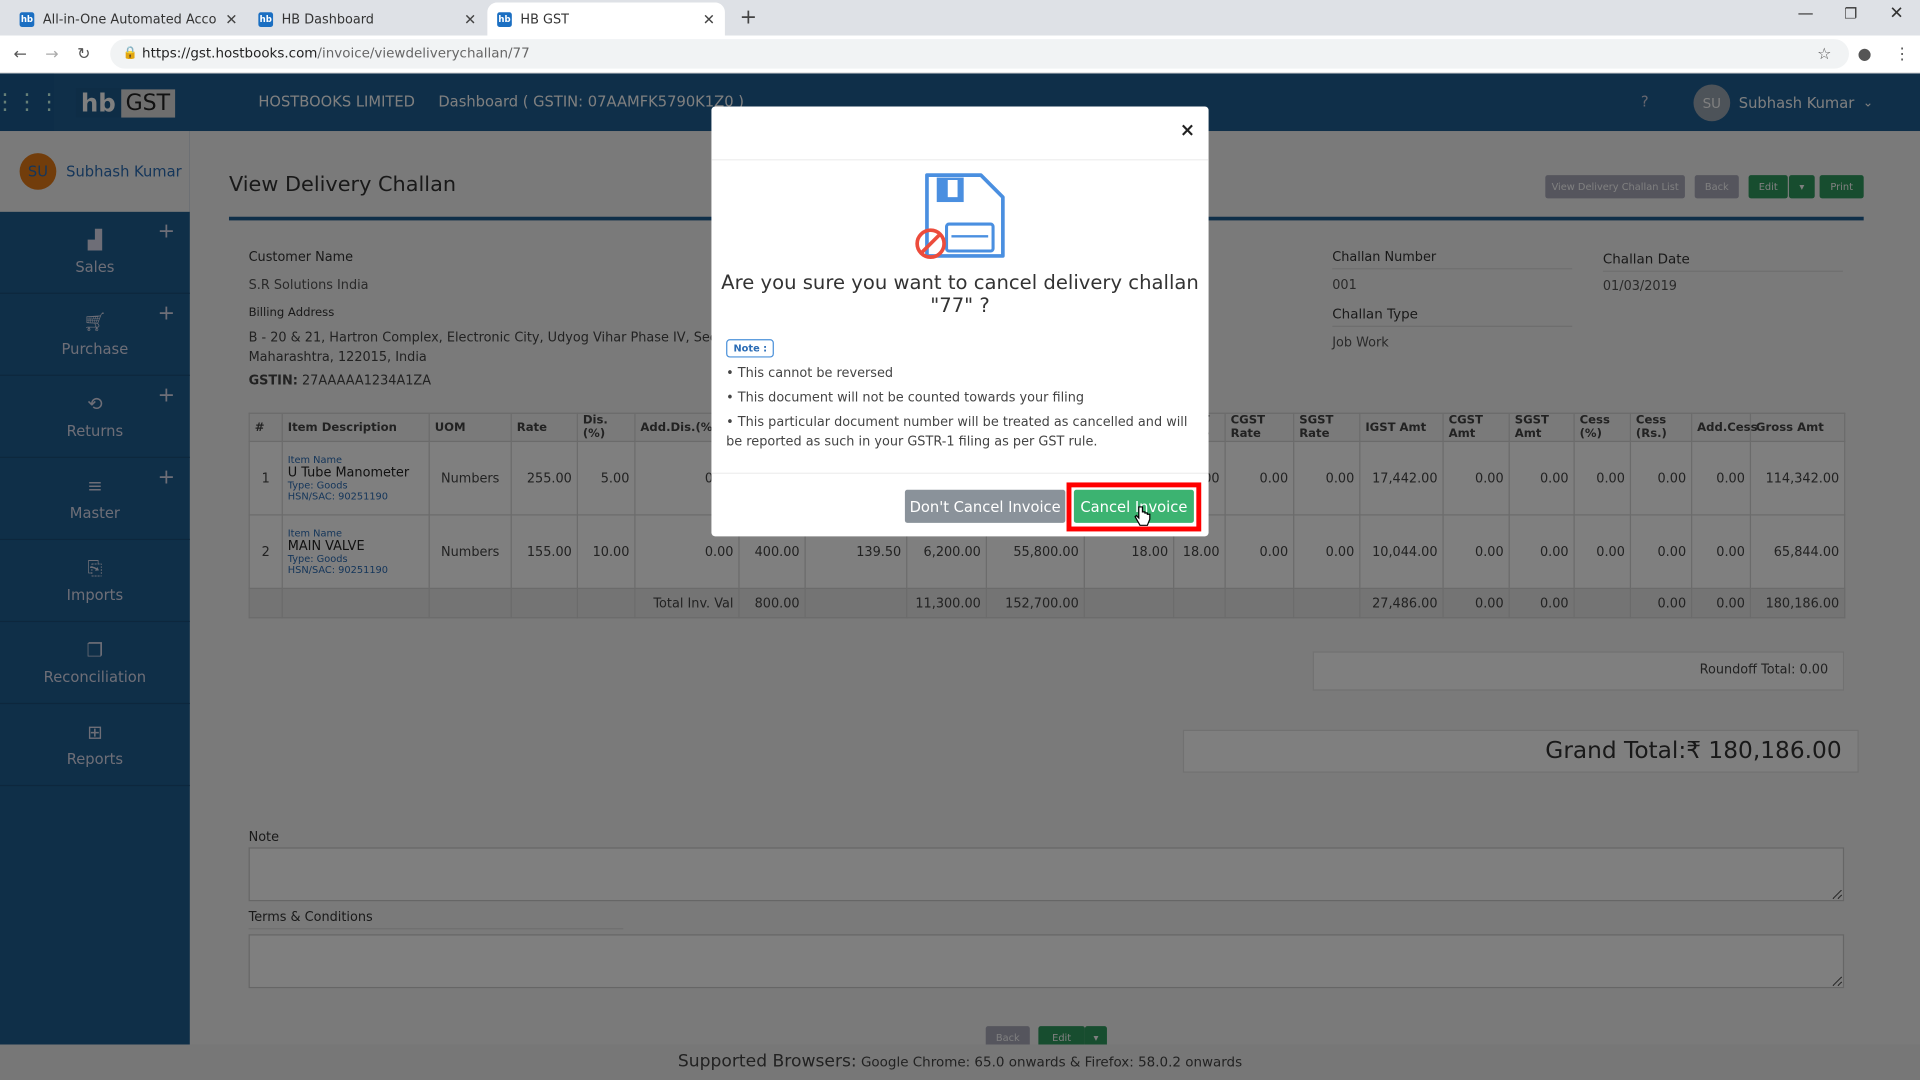 The image size is (1920, 1080). I want to click on back-arrow-icon: ←, so click(19, 54).